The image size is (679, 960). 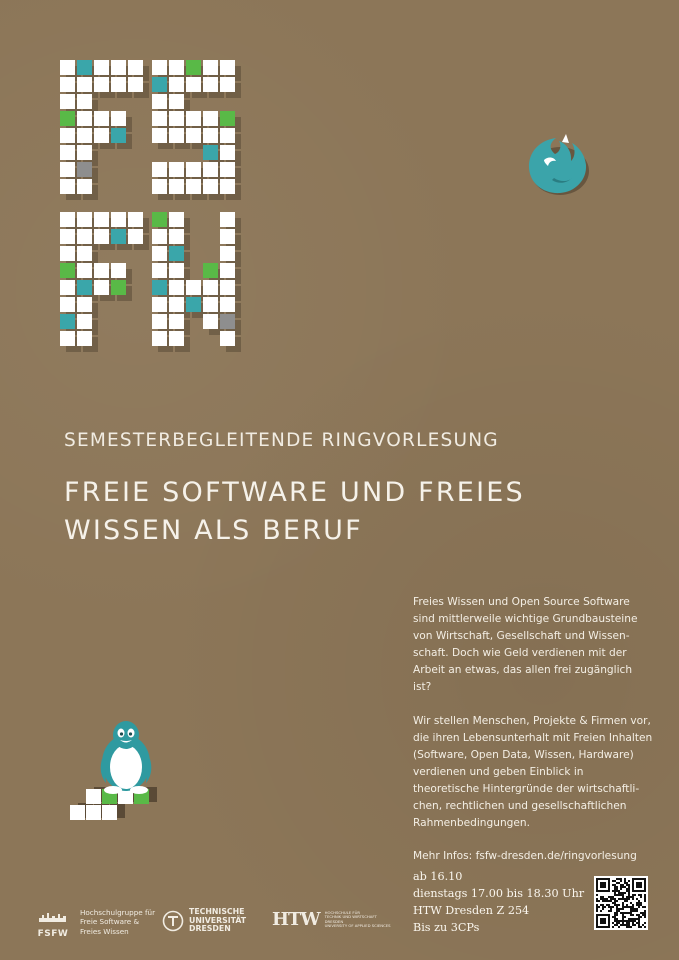 I want to click on logo-letter-f, so click(x=104, y=130).